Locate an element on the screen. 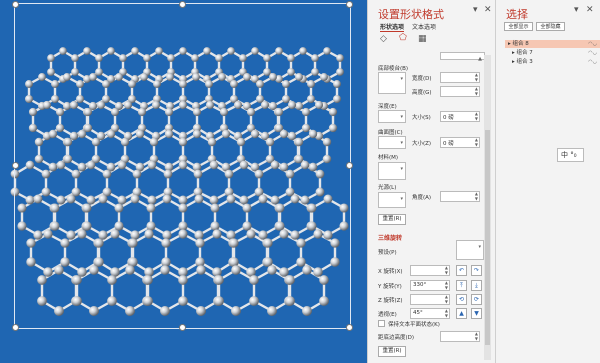 The height and width of the screenshot is (363, 600). rotation-section-heading: 三维旋转 is located at coordinates (390, 237).